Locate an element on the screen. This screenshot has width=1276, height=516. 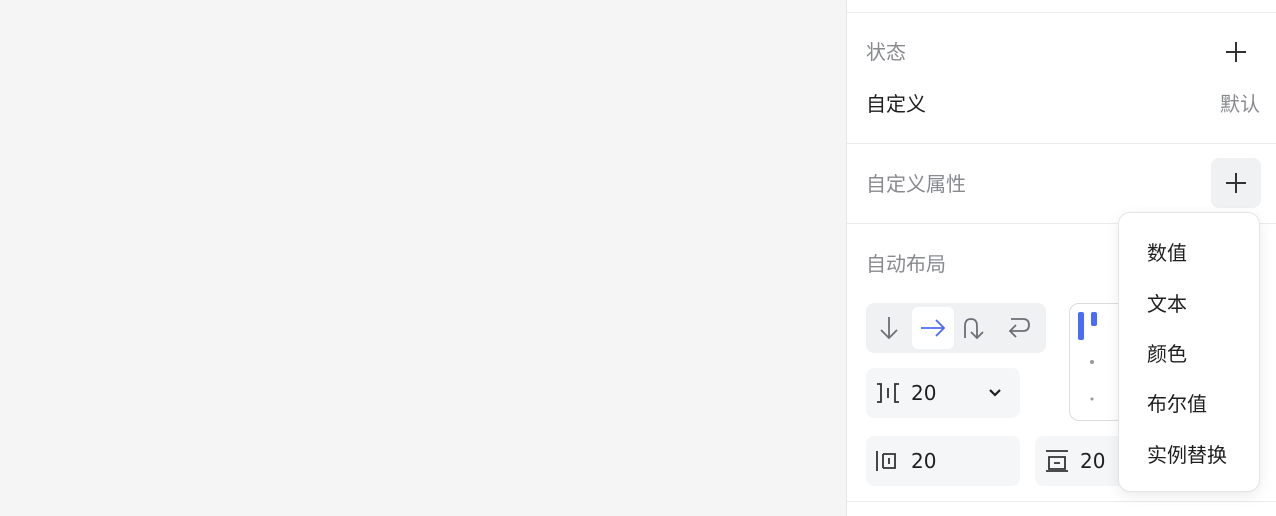
add-custom-prop-button is located at coordinates (1236, 183).